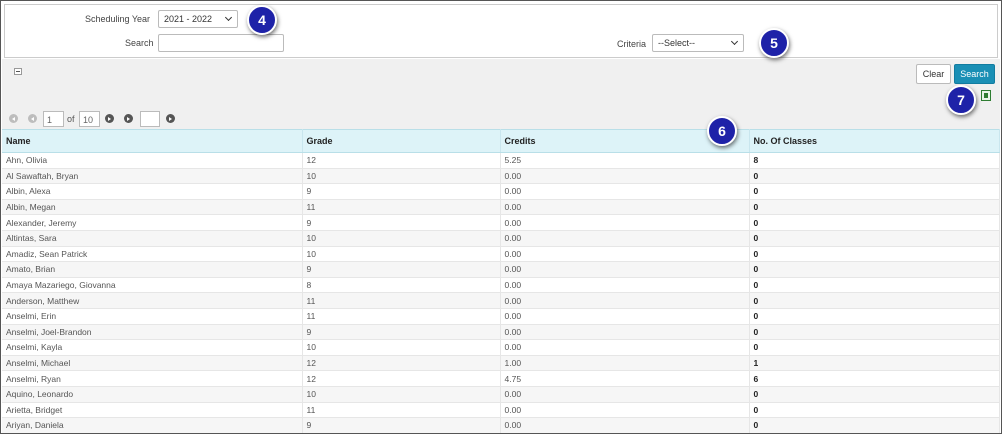 The height and width of the screenshot is (434, 1002). What do you see at coordinates (152, 254) in the screenshot?
I see `student-name: Amadiz, Sean Patrick` at bounding box center [152, 254].